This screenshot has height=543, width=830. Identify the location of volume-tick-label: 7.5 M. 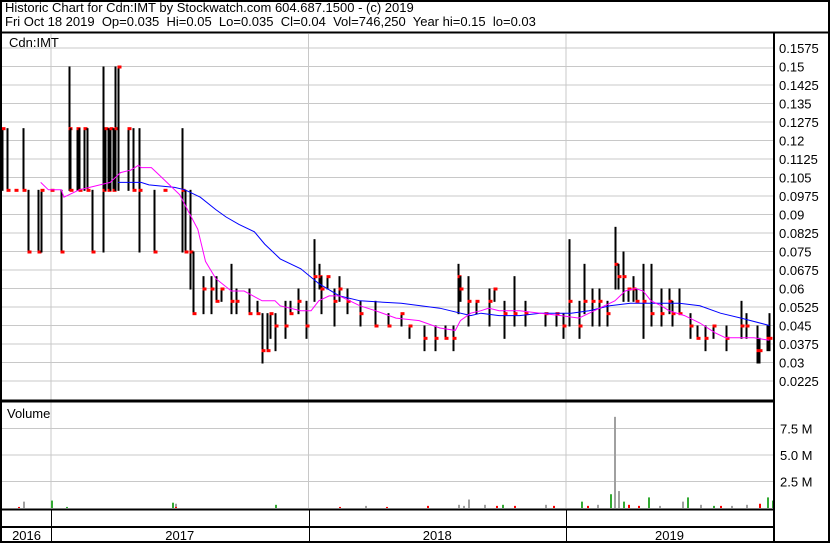
(796, 429).